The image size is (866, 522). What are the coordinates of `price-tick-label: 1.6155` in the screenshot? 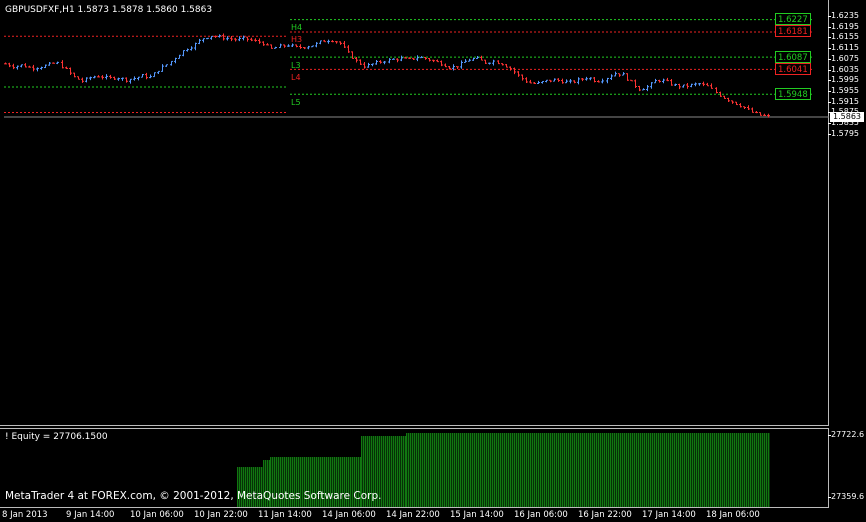 It's located at (843, 37).